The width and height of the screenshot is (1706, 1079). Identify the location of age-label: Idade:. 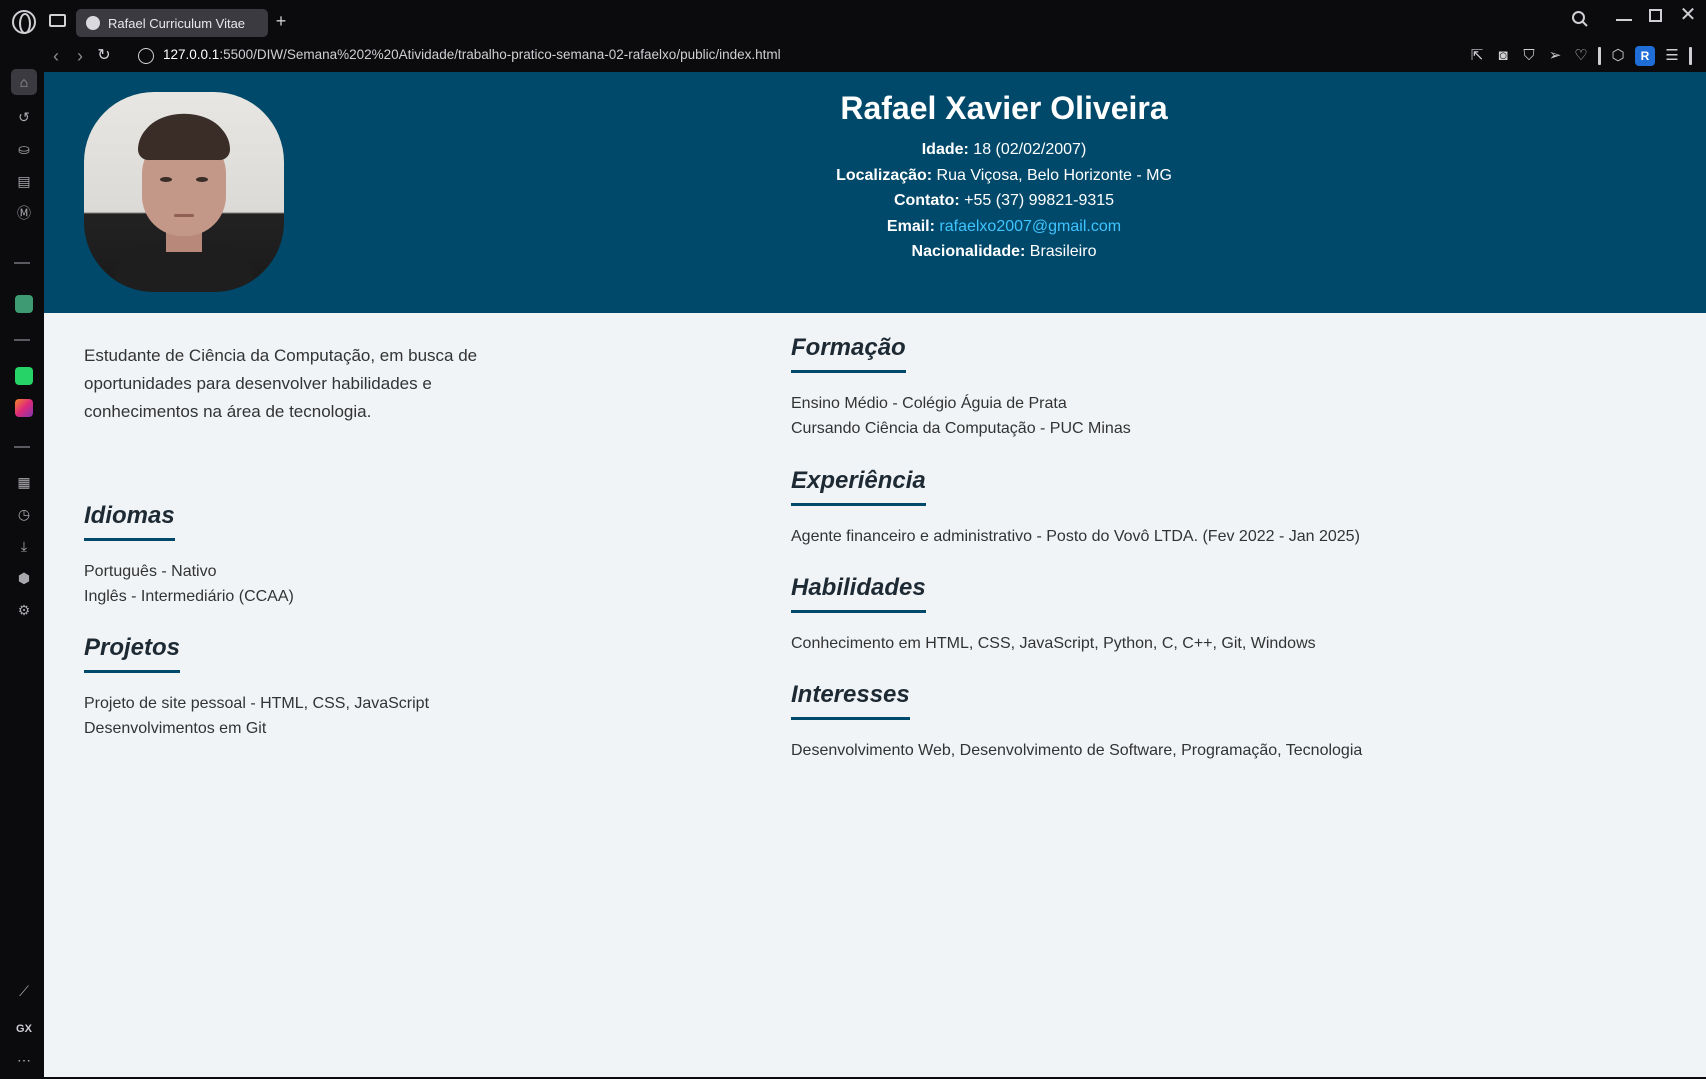
(945, 149).